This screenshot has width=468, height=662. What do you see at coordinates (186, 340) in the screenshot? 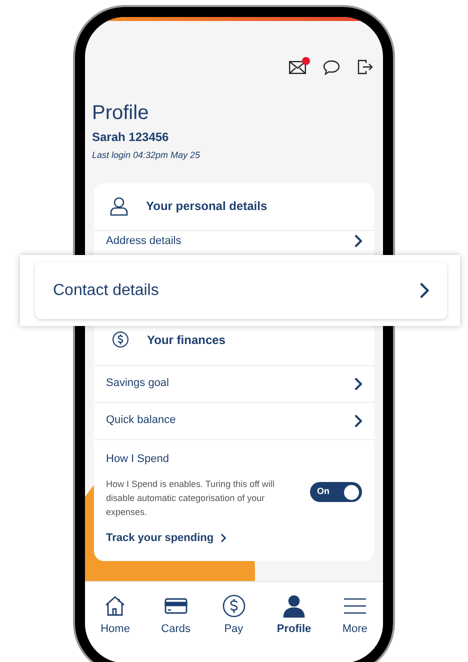
I see `section-heading: Your finances` at bounding box center [186, 340].